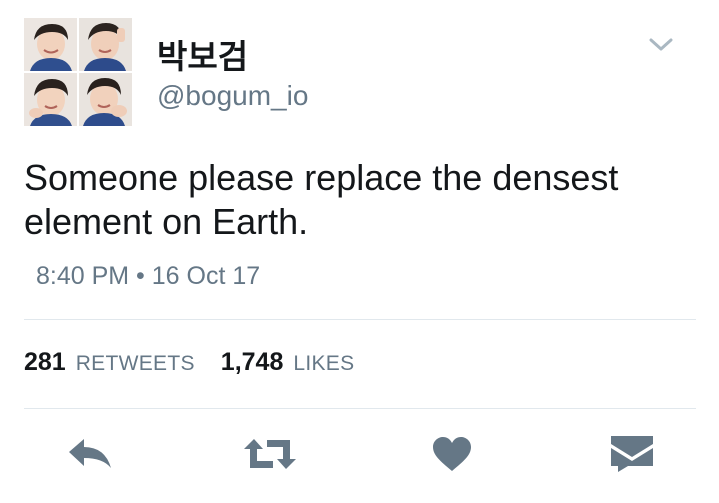  What do you see at coordinates (360, 319) in the screenshot?
I see `divider-top` at bounding box center [360, 319].